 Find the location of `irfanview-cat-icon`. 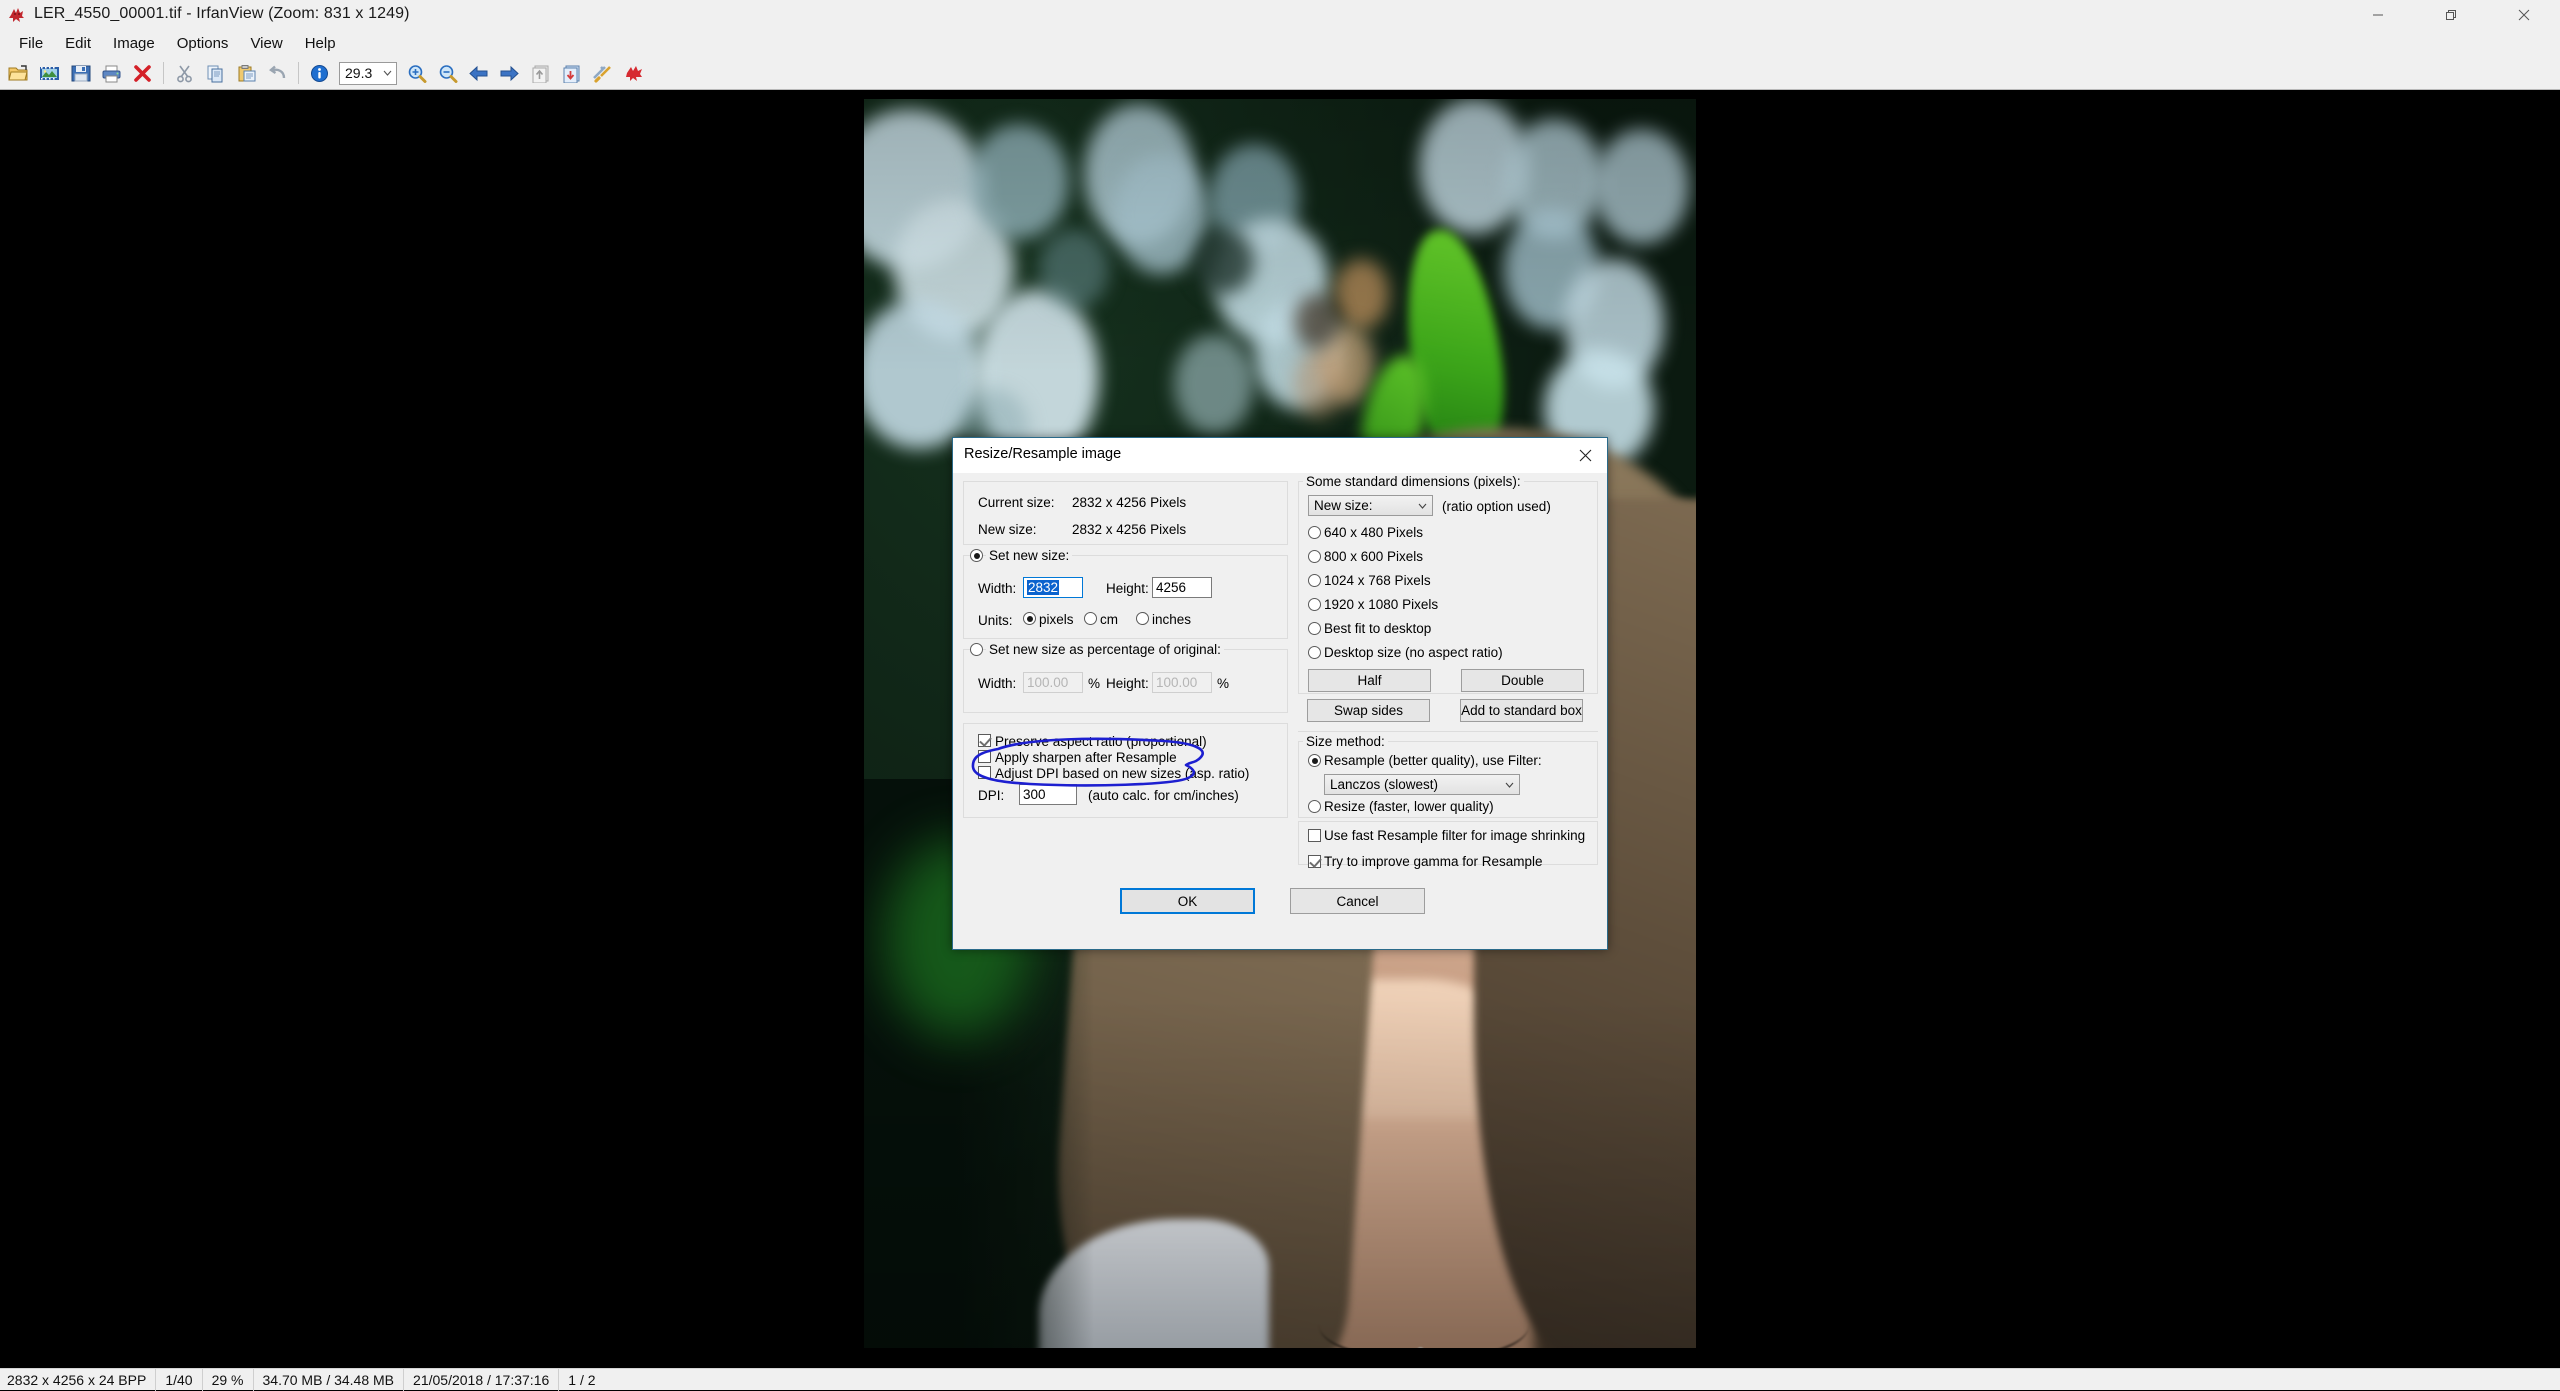

irfanview-cat-icon is located at coordinates (17, 15).